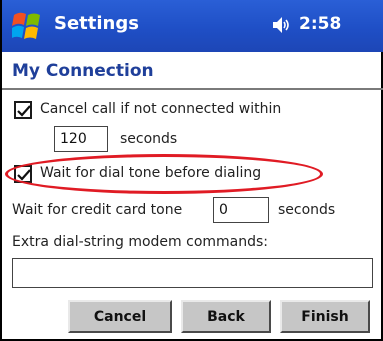 Image resolution: width=383 pixels, height=341 pixels. What do you see at coordinates (164, 174) in the screenshot?
I see `highlight-oval` at bounding box center [164, 174].